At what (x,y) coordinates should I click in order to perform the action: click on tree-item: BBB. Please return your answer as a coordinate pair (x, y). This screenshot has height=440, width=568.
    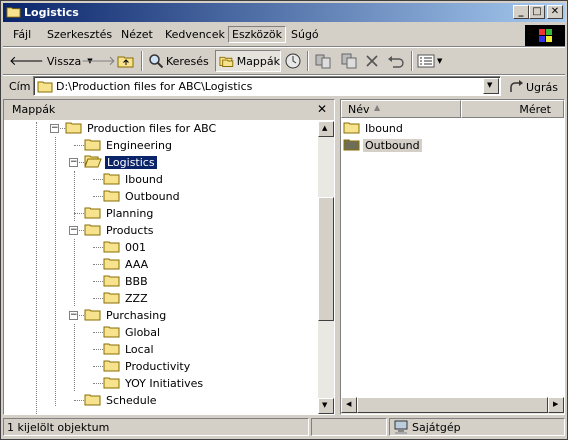
    Looking at the image, I should click on (126, 281).